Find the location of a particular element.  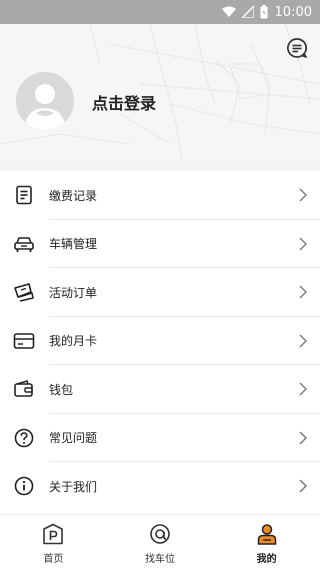

login-link: 点击登录 is located at coordinates (124, 102).